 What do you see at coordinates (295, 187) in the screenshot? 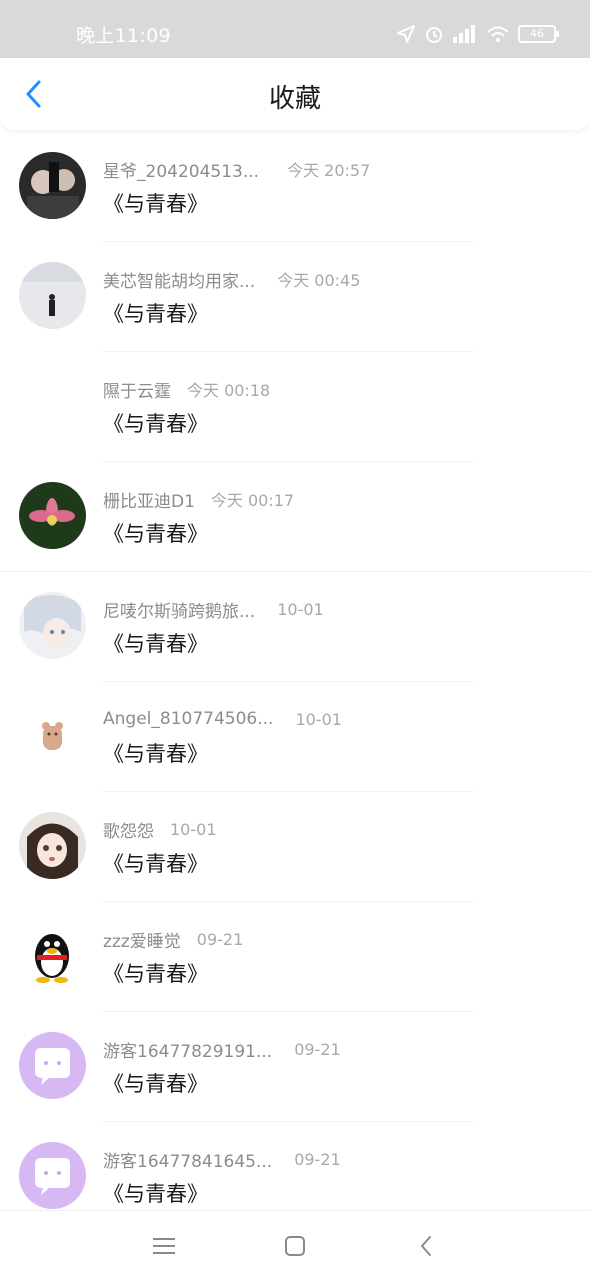
I see `list-item: 星爷_204204513... 今天 20:57 《与青春》` at bounding box center [295, 187].